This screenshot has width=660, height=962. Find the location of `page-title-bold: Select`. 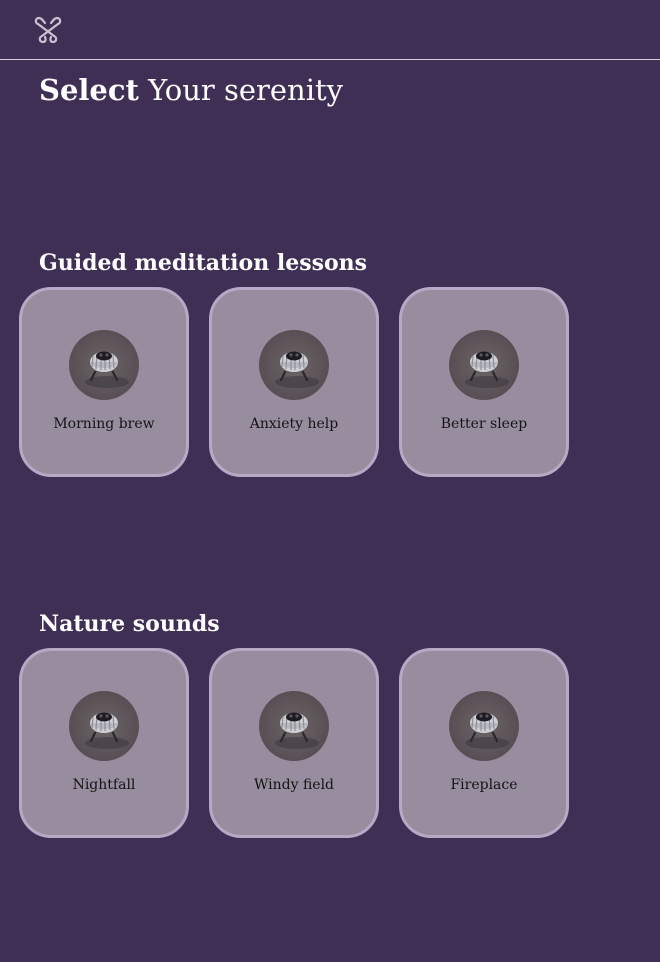

page-title-bold: Select is located at coordinates (89, 90).